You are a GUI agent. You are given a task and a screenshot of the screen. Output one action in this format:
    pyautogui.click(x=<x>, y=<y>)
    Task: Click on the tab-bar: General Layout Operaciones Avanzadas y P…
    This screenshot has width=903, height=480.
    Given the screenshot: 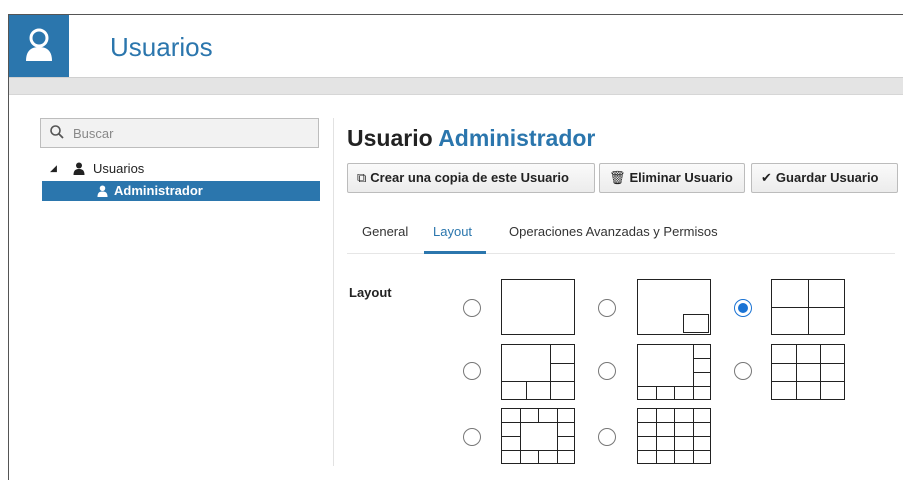 What is the action you would take?
    pyautogui.click(x=621, y=233)
    